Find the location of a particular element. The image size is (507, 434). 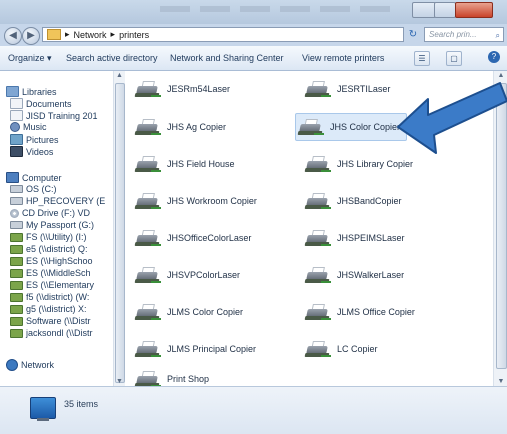

view-remote-printers-button: View remote printers is located at coordinates (343, 58).